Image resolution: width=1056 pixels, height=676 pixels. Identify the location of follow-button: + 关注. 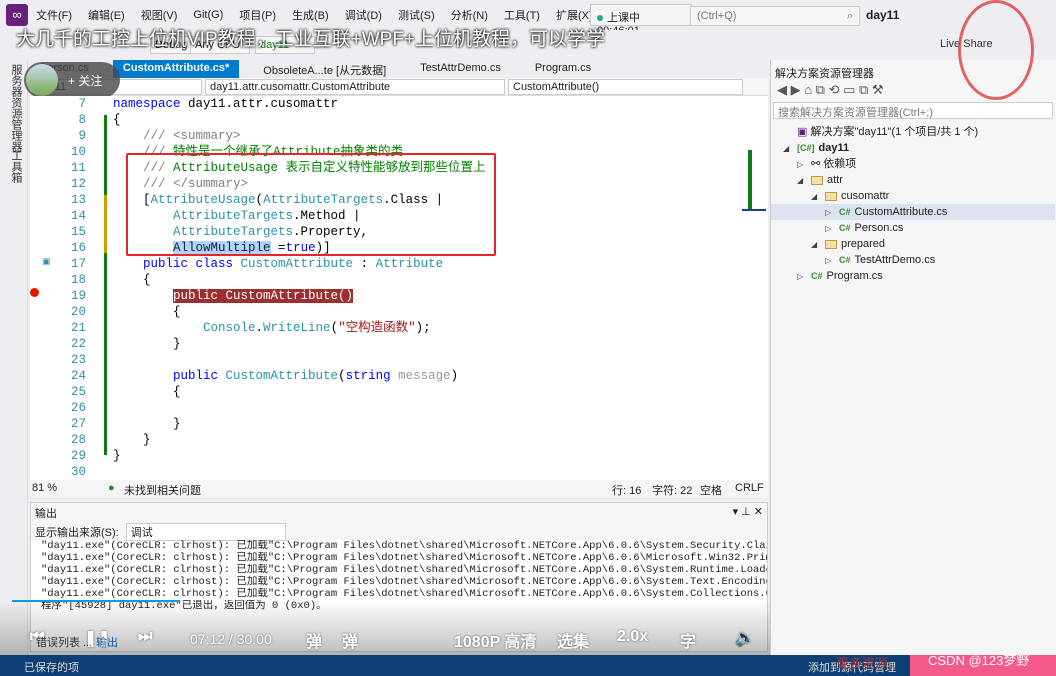
(72, 80).